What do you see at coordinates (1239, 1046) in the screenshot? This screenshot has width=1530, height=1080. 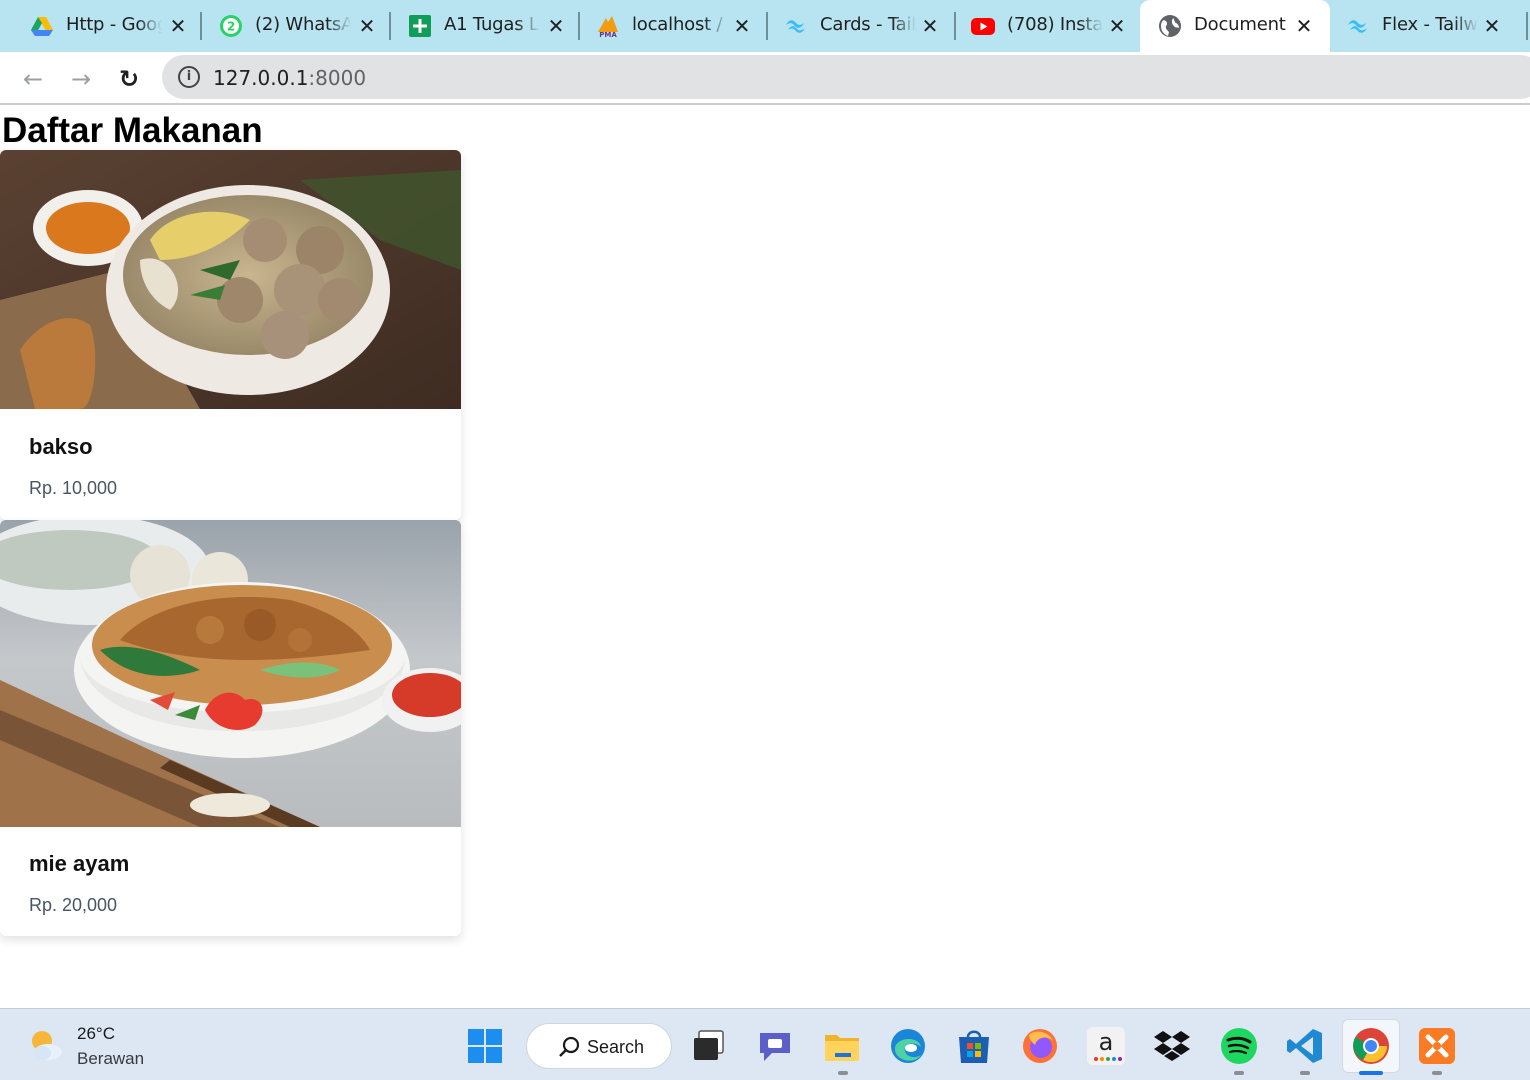 I see `spotify-icon` at bounding box center [1239, 1046].